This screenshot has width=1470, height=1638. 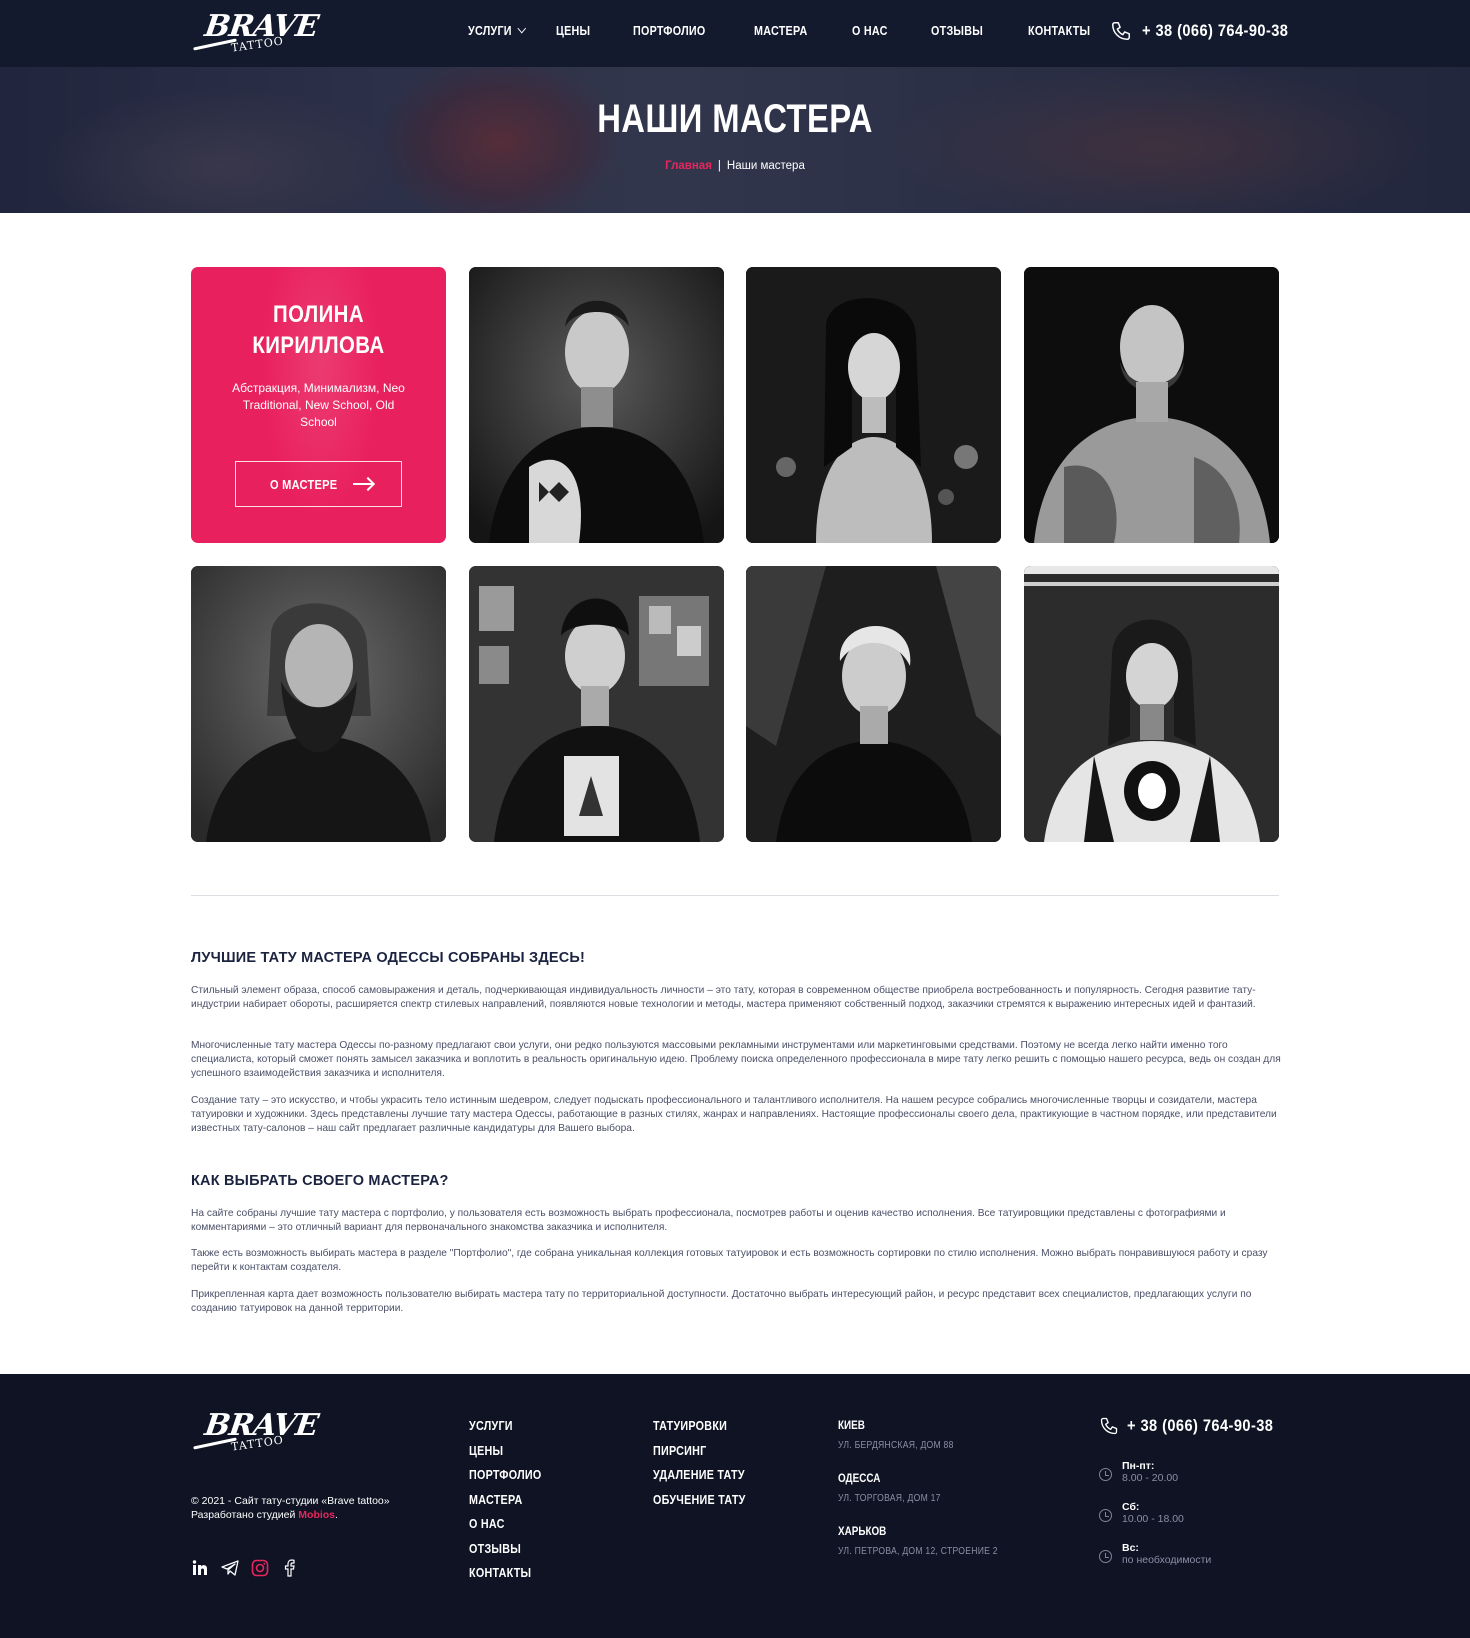 What do you see at coordinates (851, 1426) in the screenshot?
I see `city-name: КИЕВ` at bounding box center [851, 1426].